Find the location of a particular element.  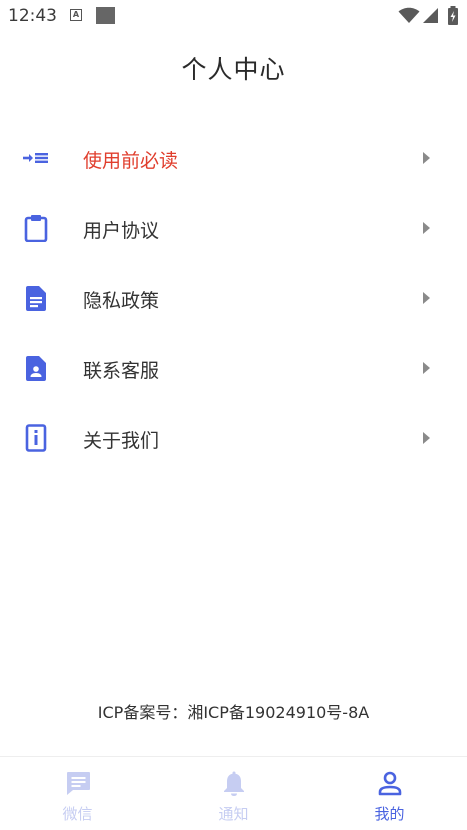

status-time: 12:43 is located at coordinates (32, 16).